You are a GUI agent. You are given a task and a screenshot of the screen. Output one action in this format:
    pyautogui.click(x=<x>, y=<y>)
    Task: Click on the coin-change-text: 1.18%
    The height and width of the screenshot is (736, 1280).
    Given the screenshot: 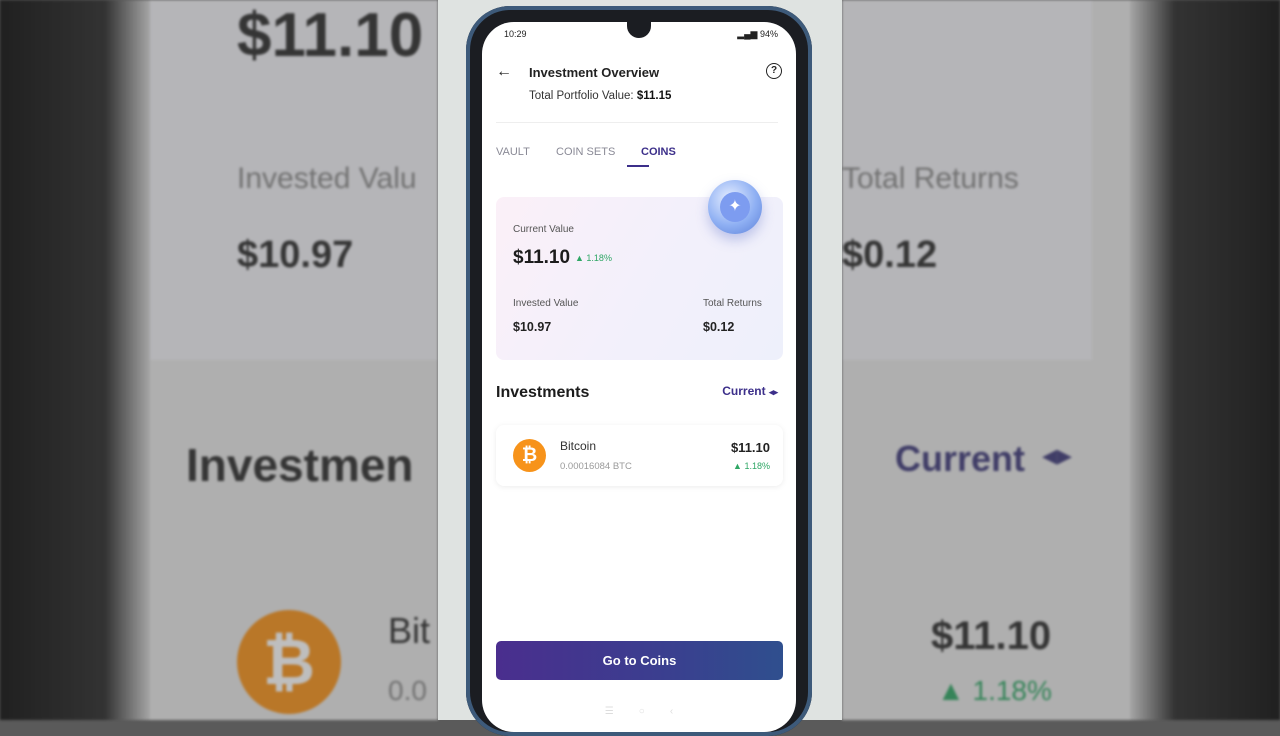 What is the action you would take?
    pyautogui.click(x=757, y=466)
    